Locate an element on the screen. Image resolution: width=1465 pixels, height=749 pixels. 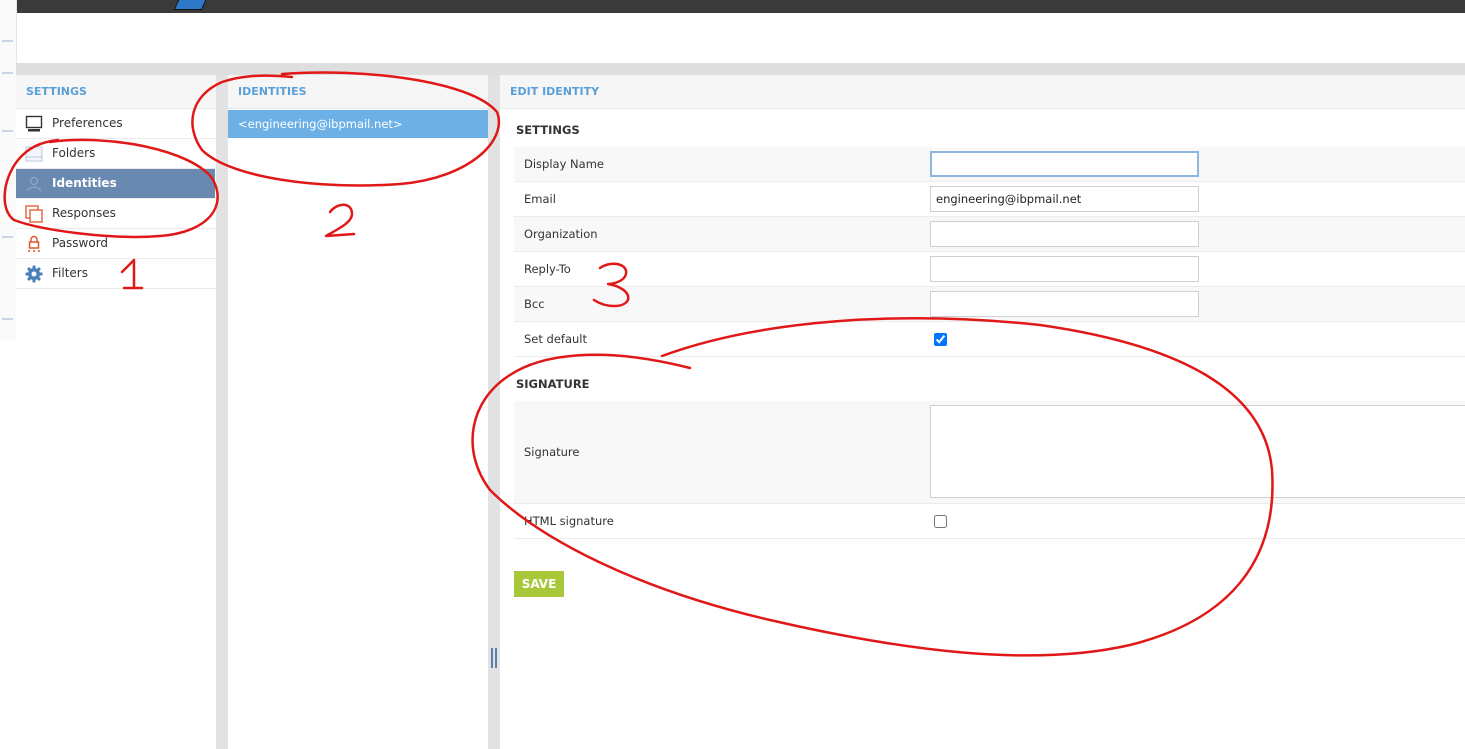
sidebar-item-label: Filters is located at coordinates (70, 273).